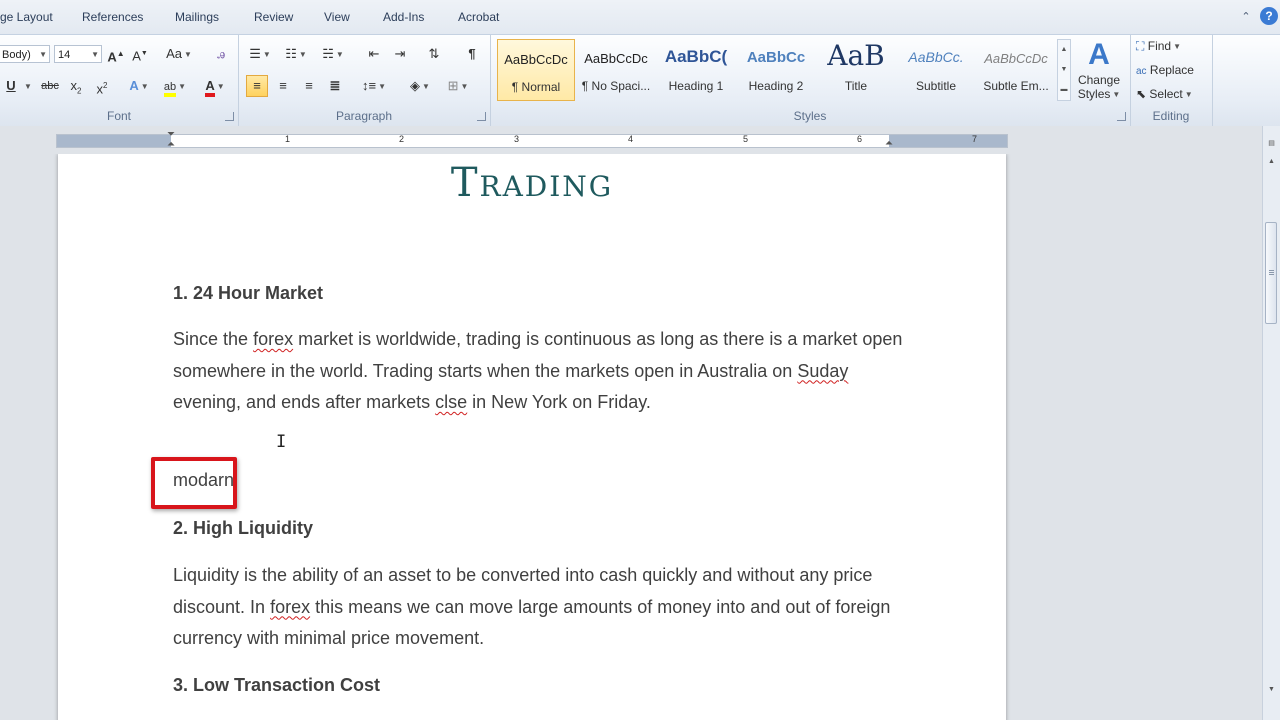  I want to click on replace-label: Replace, so click(1171, 70).